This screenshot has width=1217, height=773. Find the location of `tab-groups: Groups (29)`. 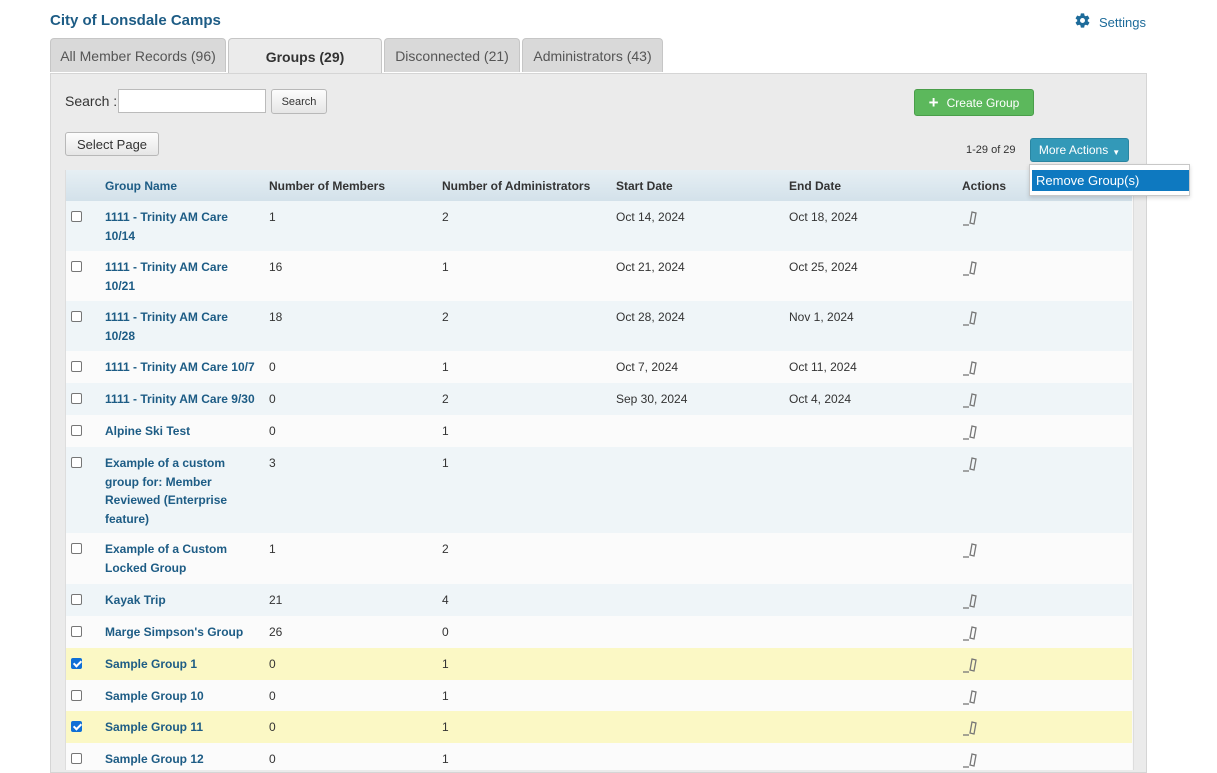

tab-groups: Groups (29) is located at coordinates (305, 56).